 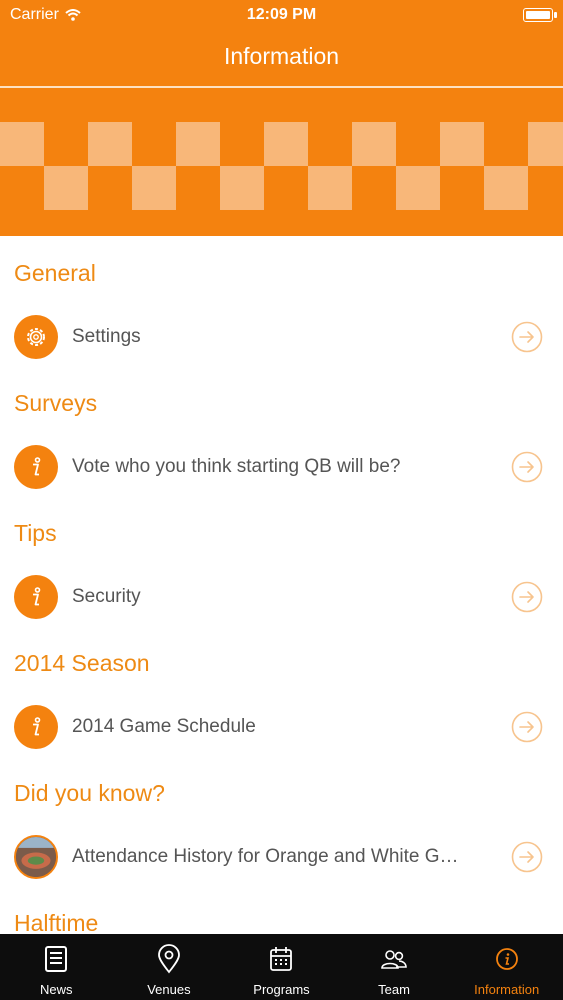 I want to click on section-header: Surveys, so click(x=56, y=403).